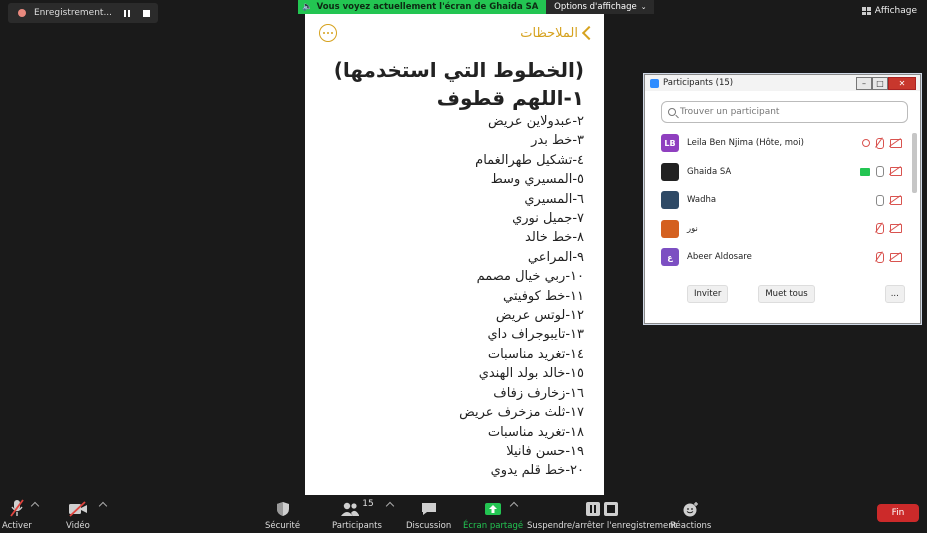 The image size is (927, 533). What do you see at coordinates (782, 83) in the screenshot?
I see `window-titlebar: Participants (15) – □ ✕` at bounding box center [782, 83].